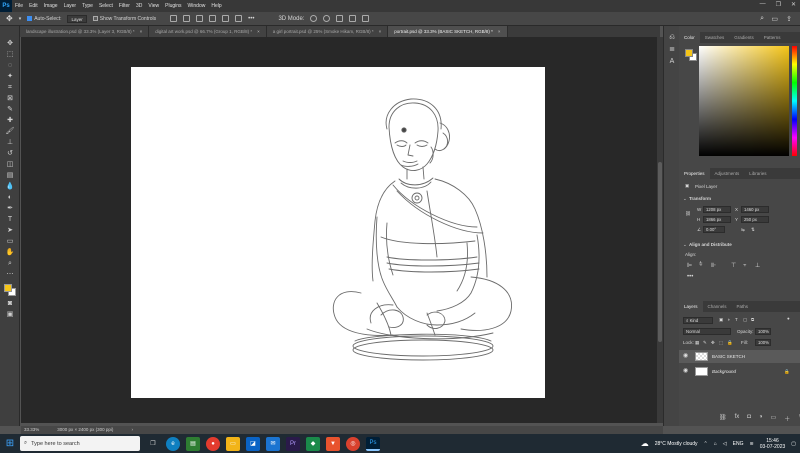 This screenshot has width=800, height=453. I want to click on color-picker-field, so click(744, 101).